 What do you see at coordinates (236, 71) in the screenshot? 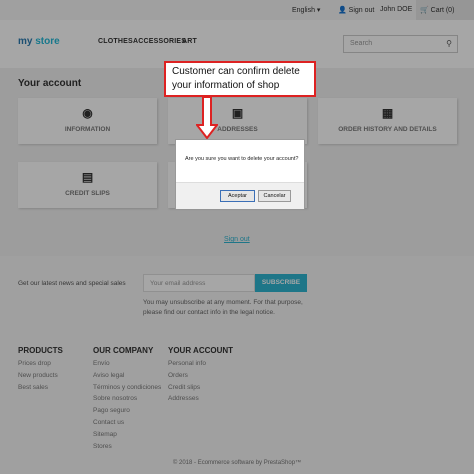
I see `annotation-line1: Customer can confirm delete` at bounding box center [236, 71].